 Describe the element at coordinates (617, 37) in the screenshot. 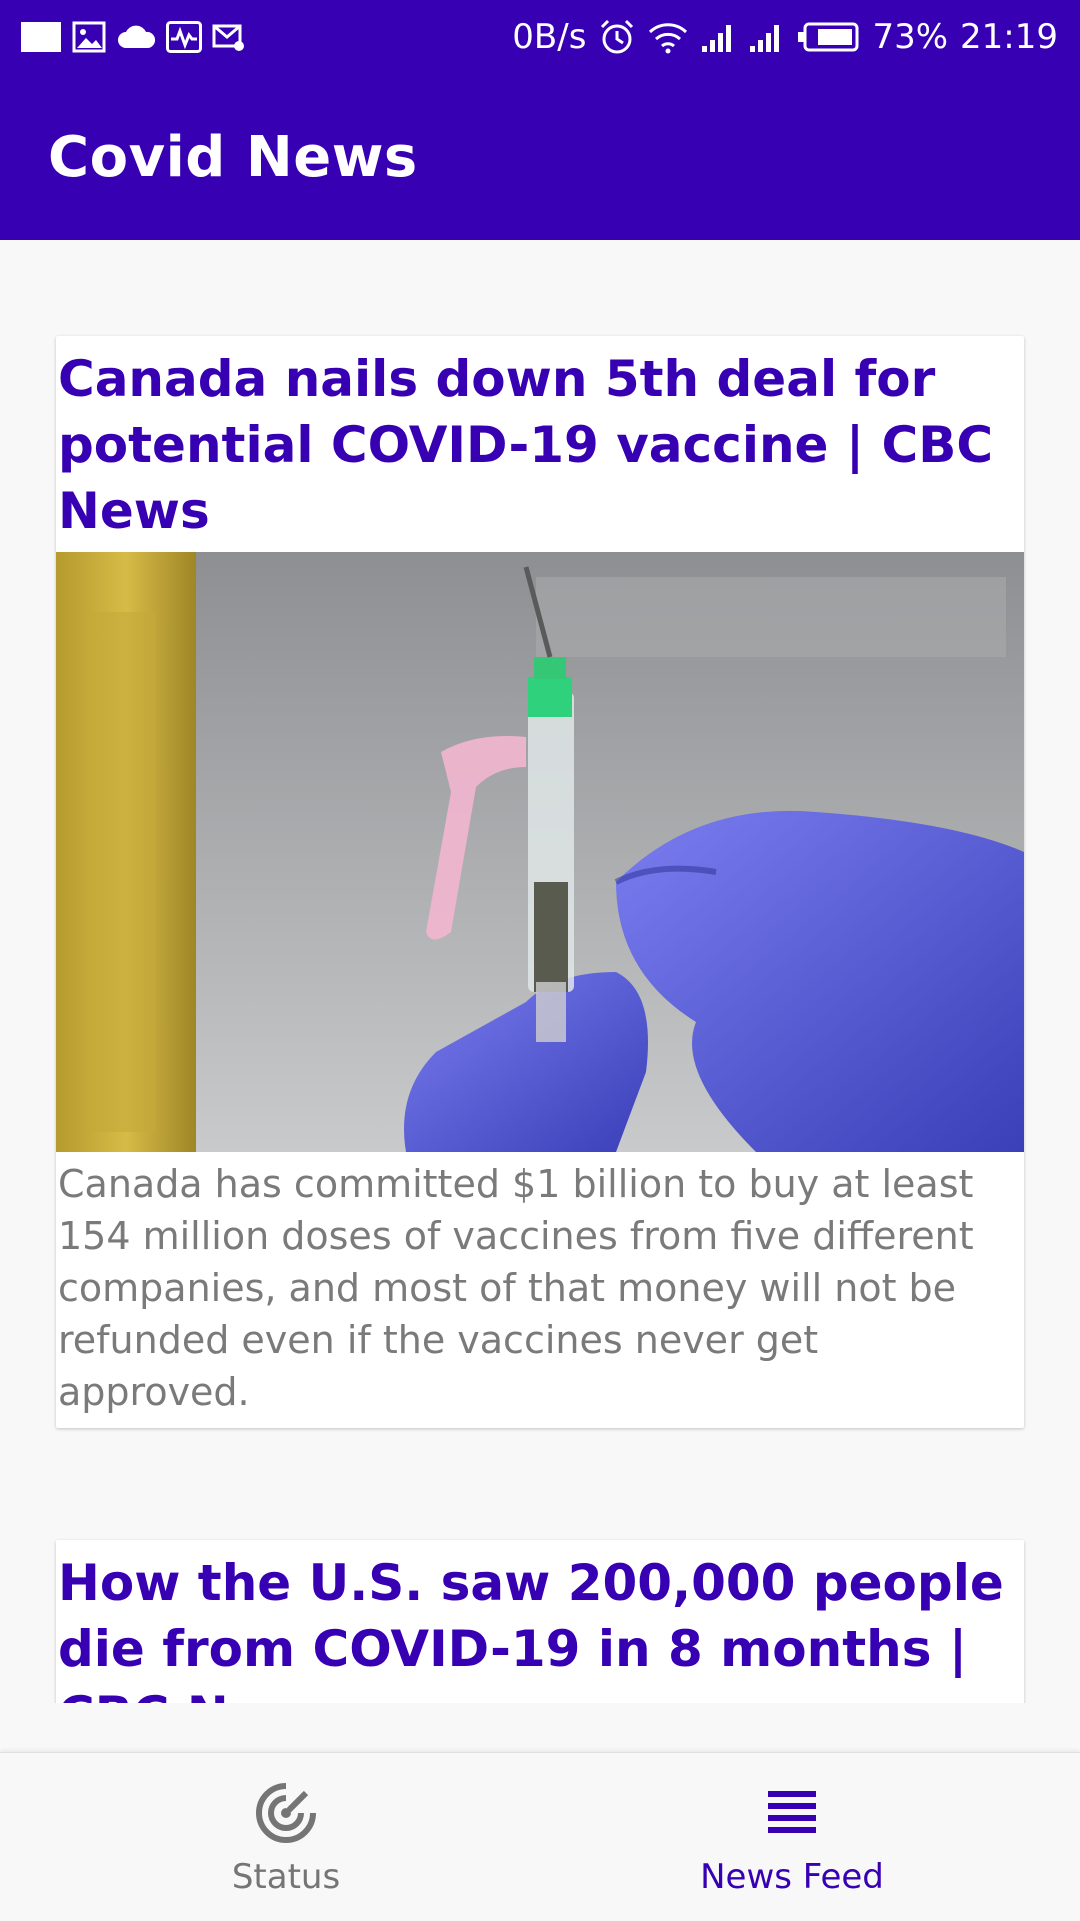

I see `alarm-icon` at that location.